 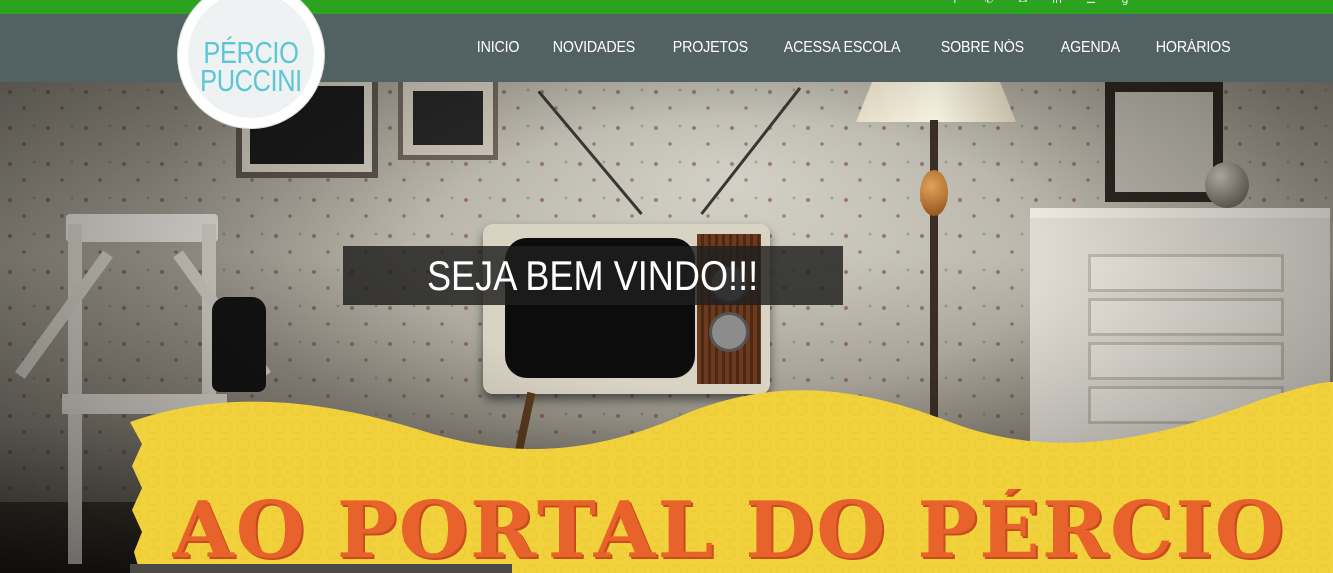 What do you see at coordinates (1040, 3) in the screenshot?
I see `social-links: f ✆ ✉ in ☰ g` at bounding box center [1040, 3].